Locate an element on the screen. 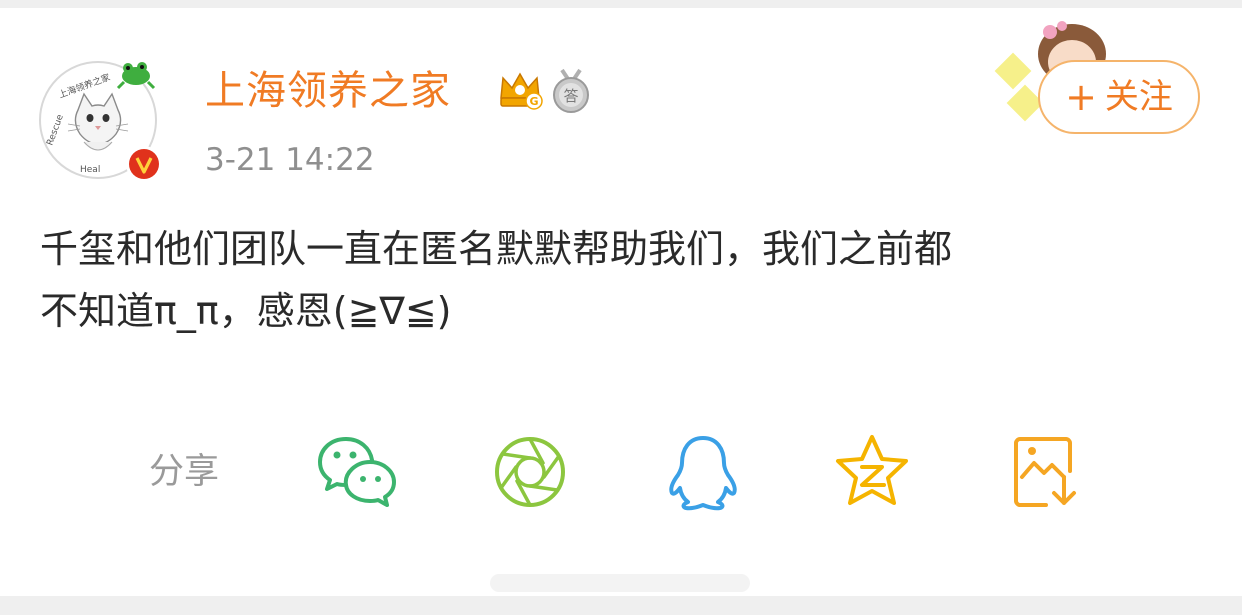 This screenshot has height=615, width=1242. crown-badge-letter: G is located at coordinates (533, 101).